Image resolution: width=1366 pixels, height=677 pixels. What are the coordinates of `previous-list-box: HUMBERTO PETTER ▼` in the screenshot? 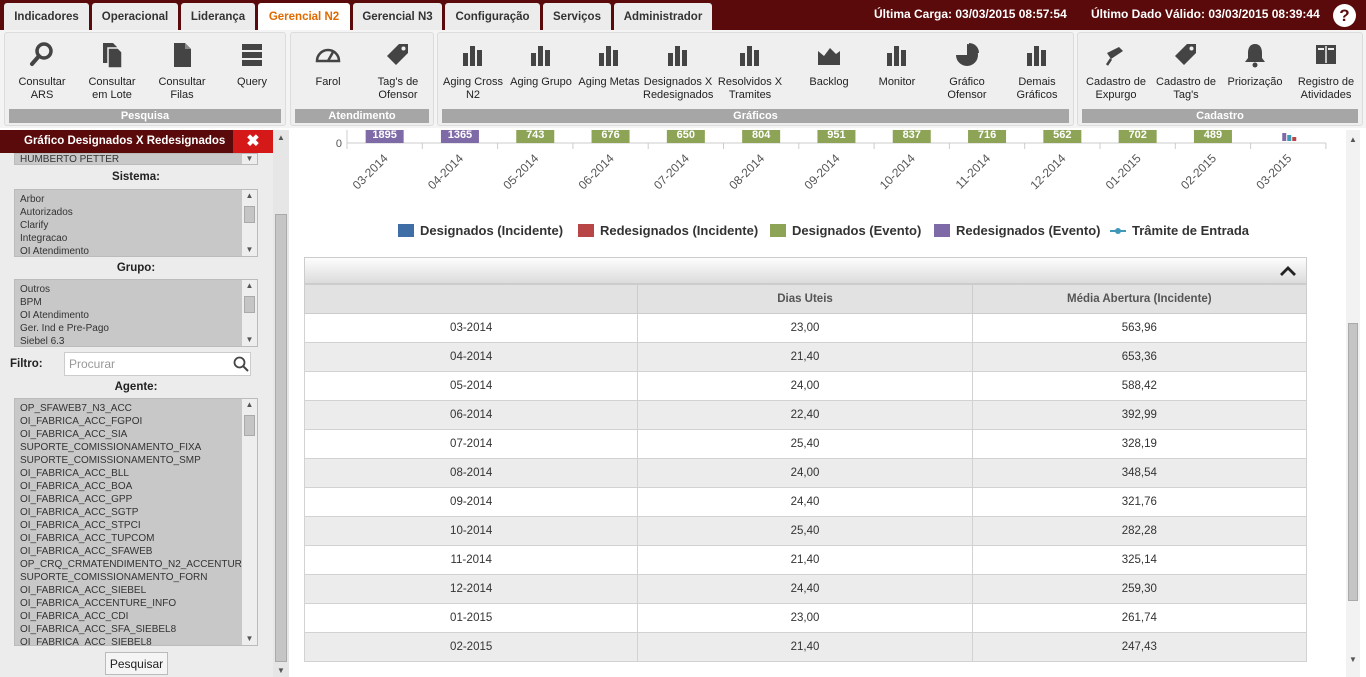 It's located at (136, 159).